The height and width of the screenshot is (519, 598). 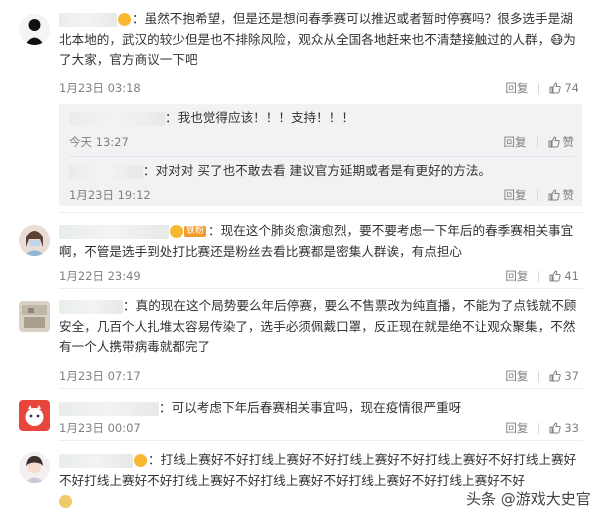 I want to click on like-count: 74, so click(x=571, y=88).